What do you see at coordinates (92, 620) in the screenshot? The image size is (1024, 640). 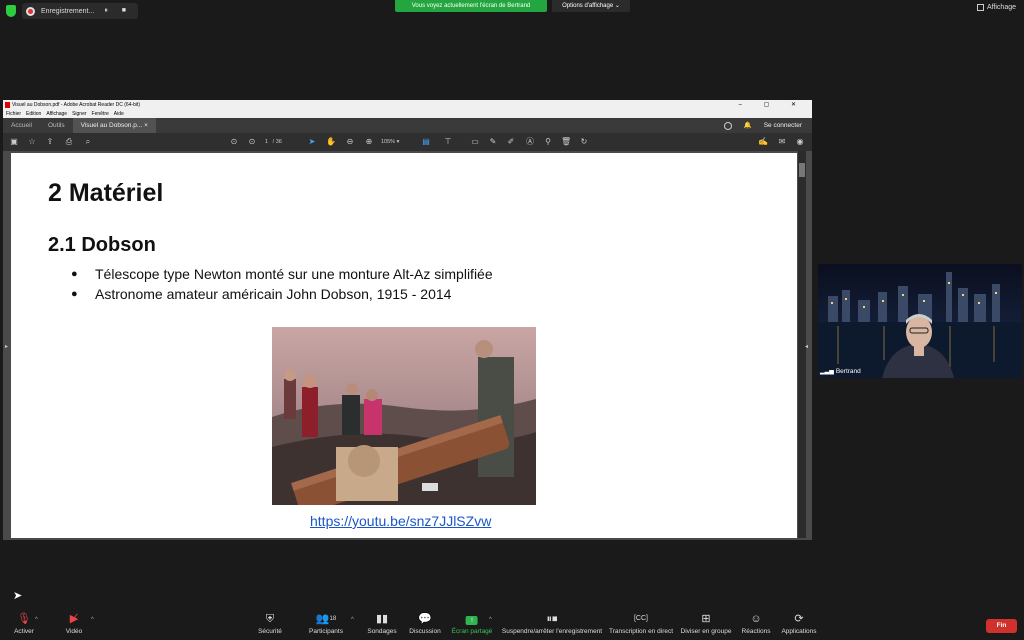 I see `video-options-caret-icon: ^` at bounding box center [92, 620].